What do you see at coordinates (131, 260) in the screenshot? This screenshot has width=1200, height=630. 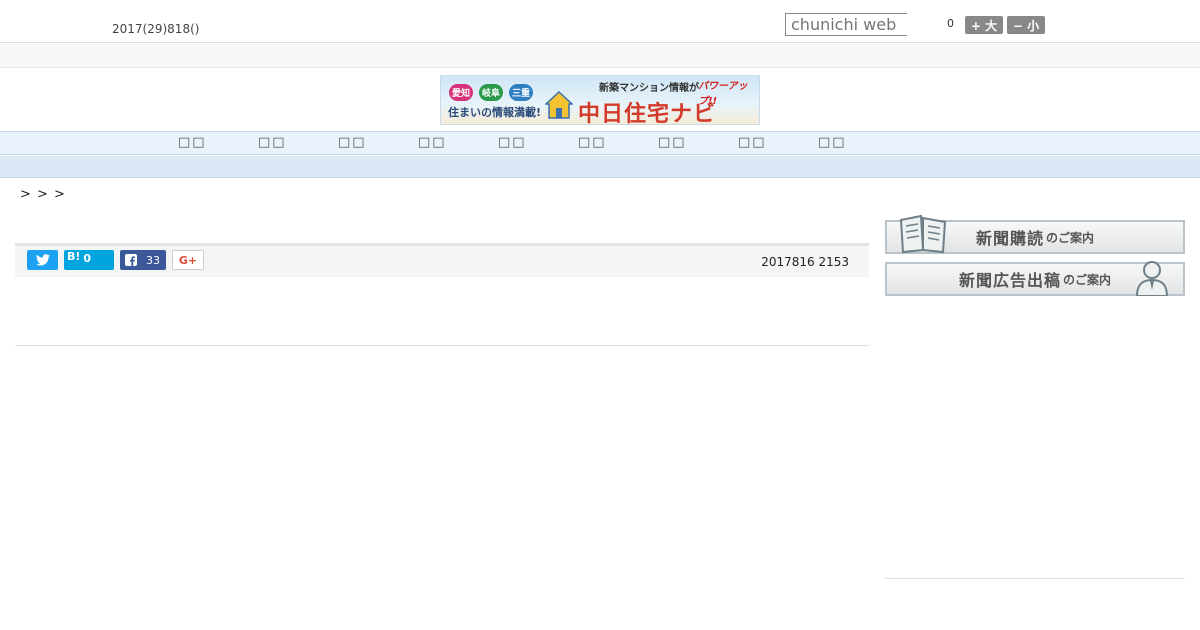 I see `facebook-icon` at bounding box center [131, 260].